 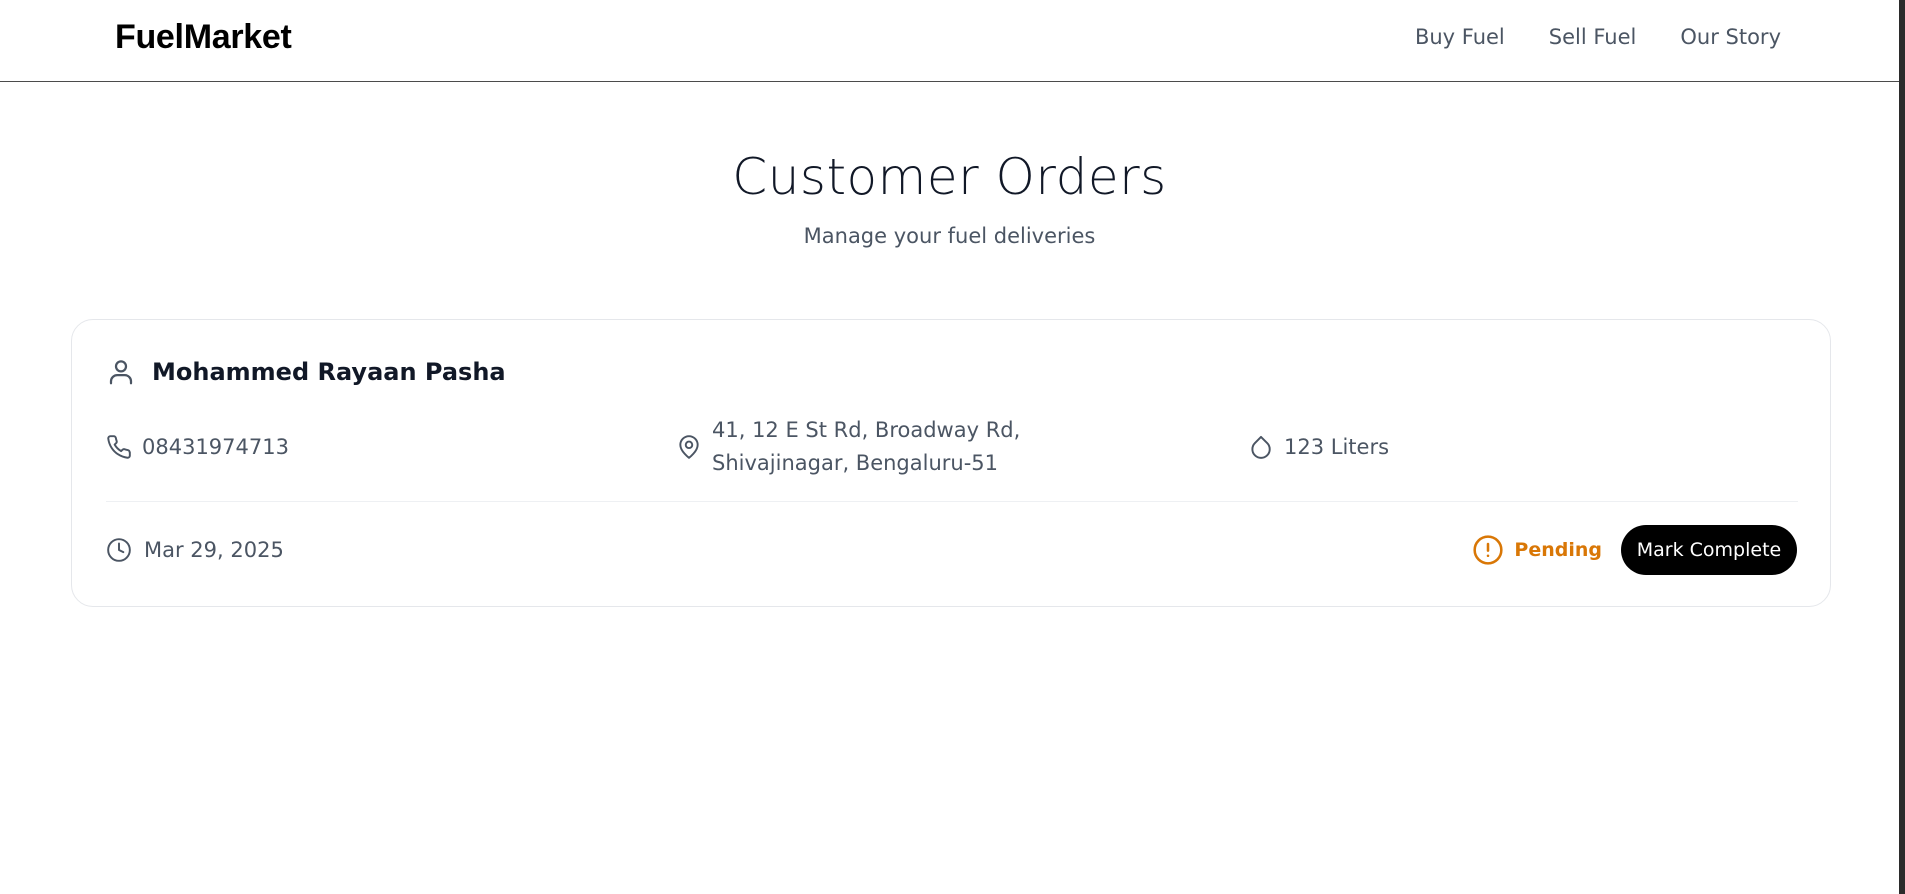 I want to click on mark-complete-button: Mark Complete, so click(x=1709, y=550).